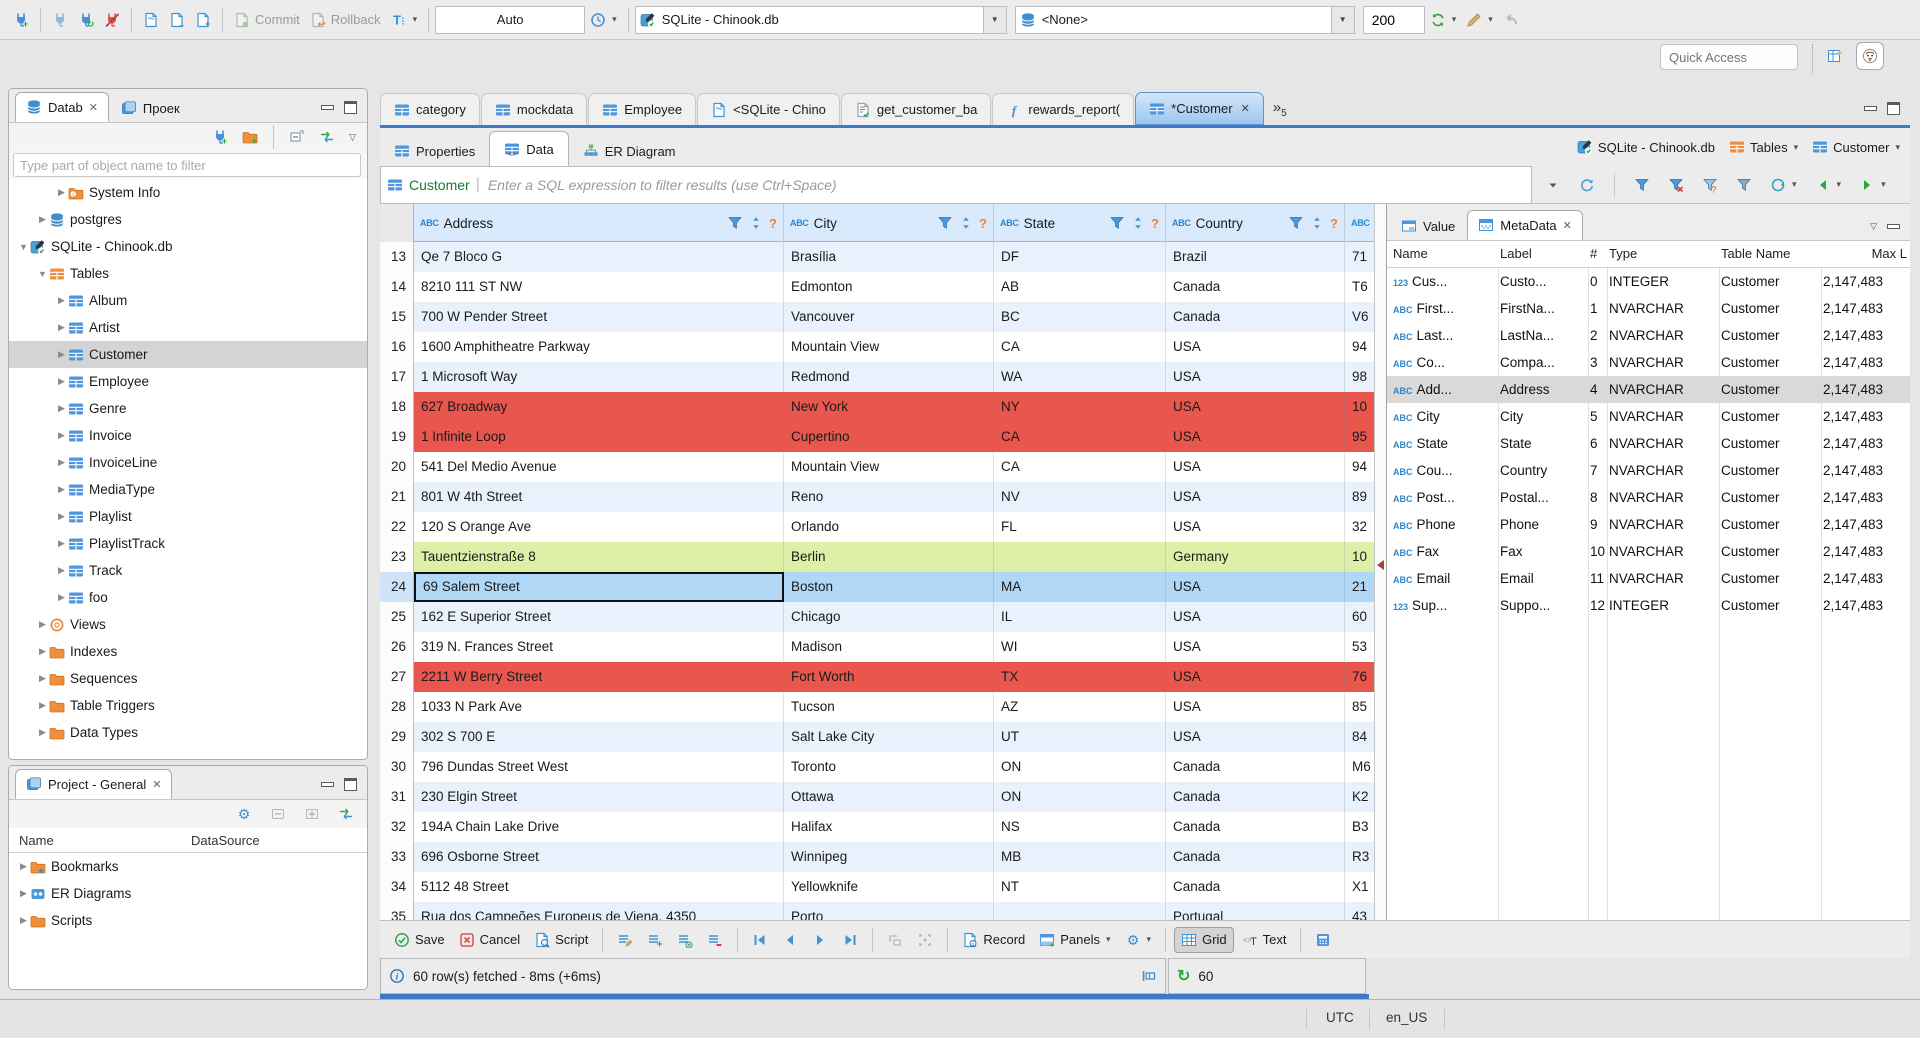 The width and height of the screenshot is (1920, 1038). What do you see at coordinates (1648, 443) in the screenshot?
I see `metadata-row: ABC State State 6 NVARCHAR Customer 2,147,483` at bounding box center [1648, 443].